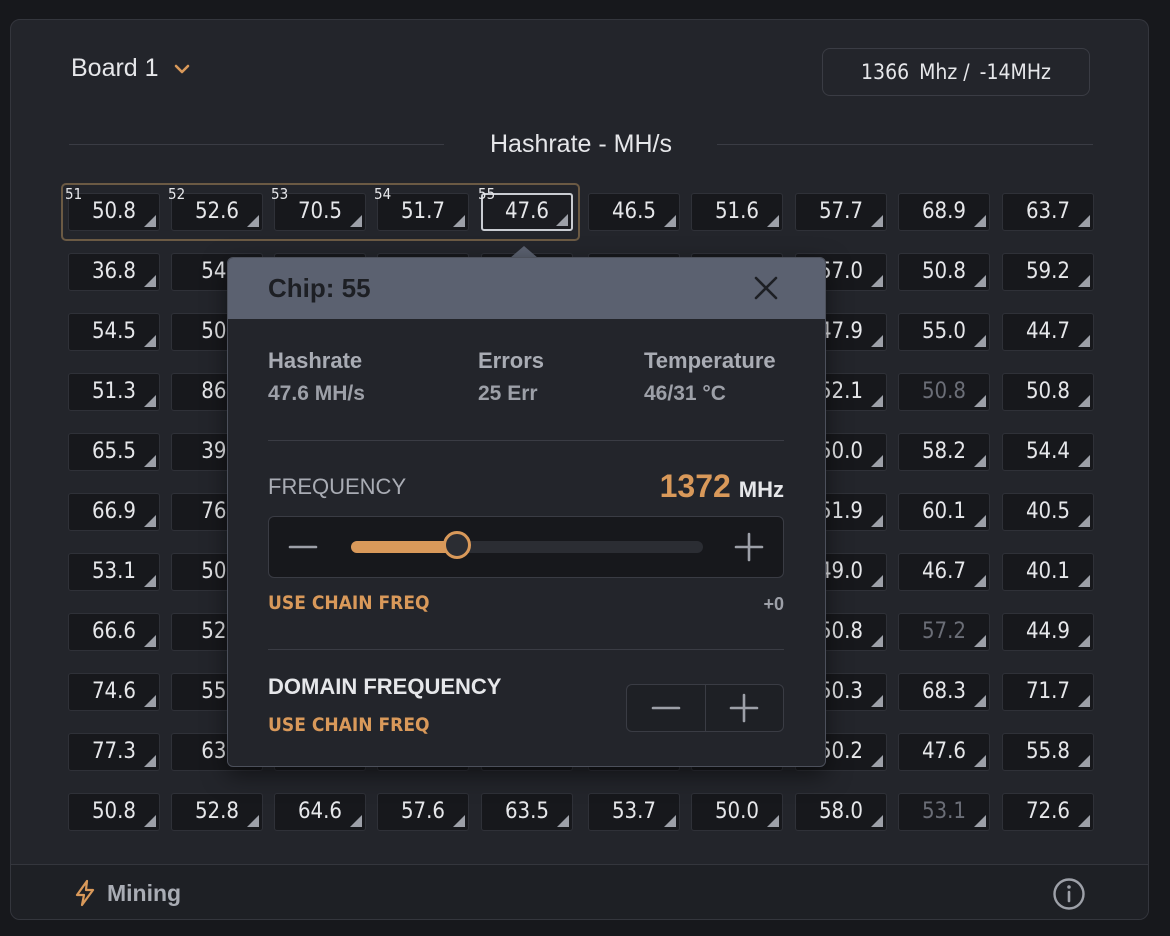 The image size is (1170, 936). Describe the element at coordinates (1069, 894) in the screenshot. I see `info-icon` at that location.